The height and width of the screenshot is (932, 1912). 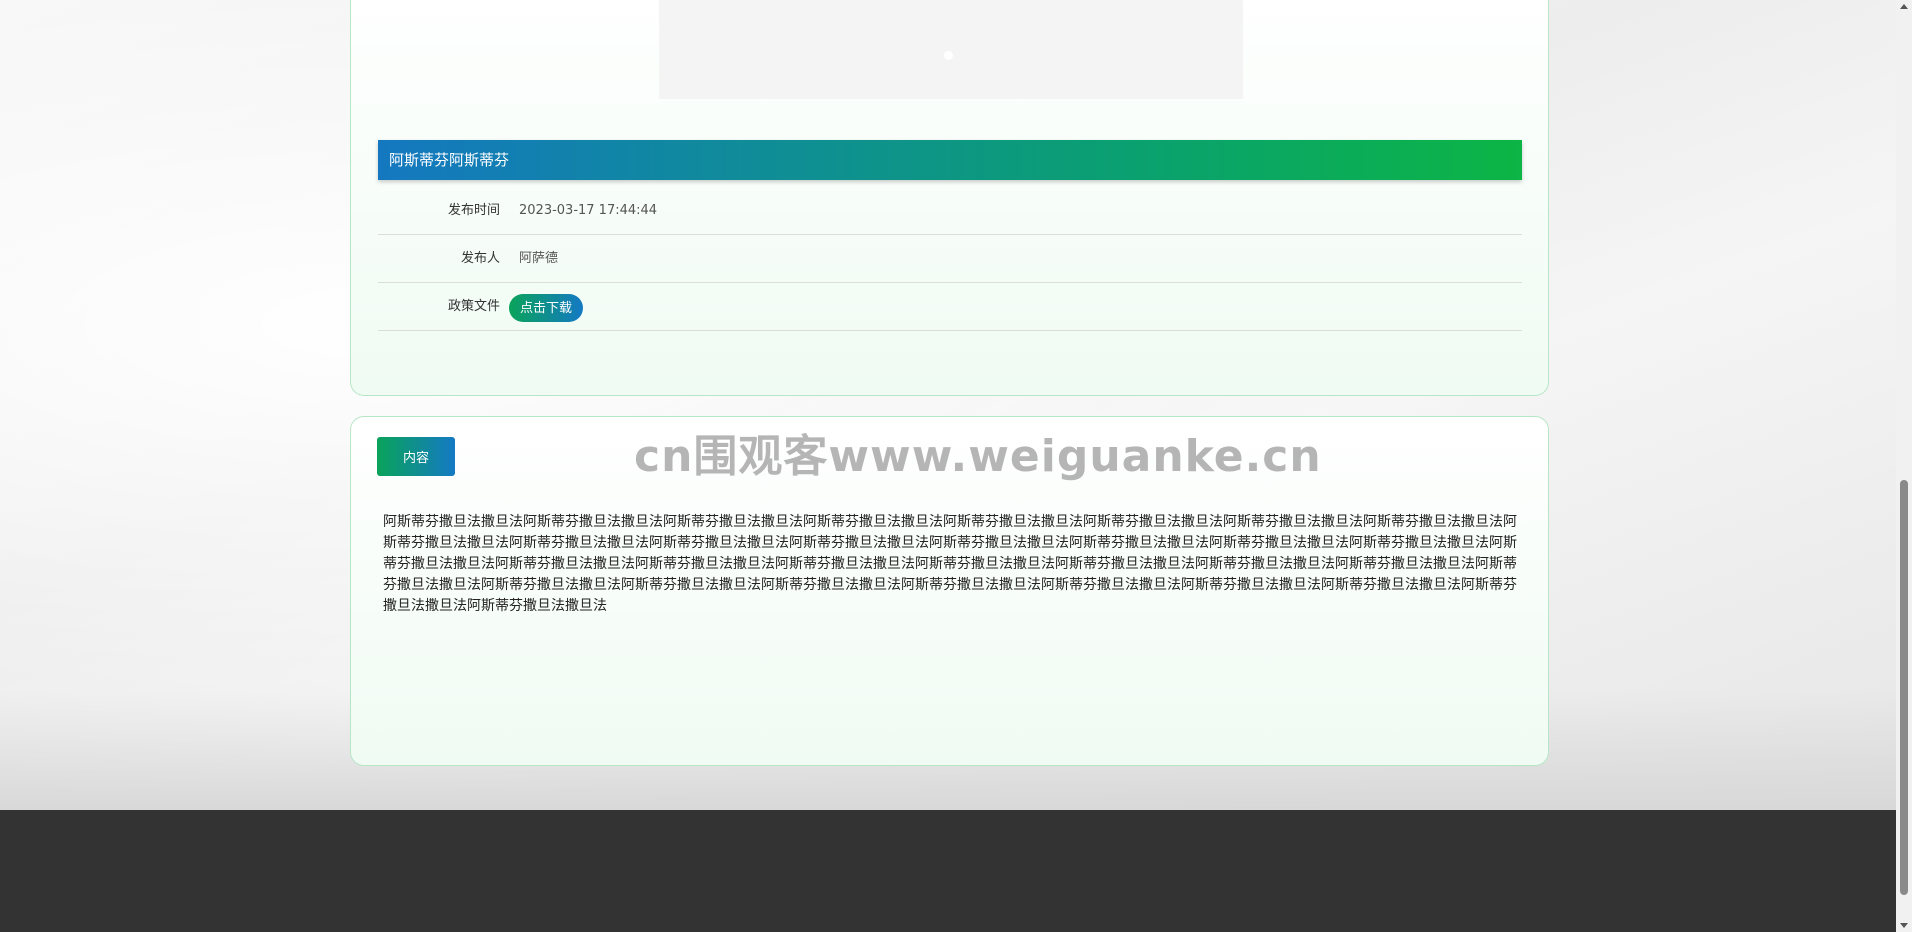 What do you see at coordinates (950, 211) in the screenshot?
I see `publish-time-row: 发布时间 2023-03-17 17:44:44` at bounding box center [950, 211].